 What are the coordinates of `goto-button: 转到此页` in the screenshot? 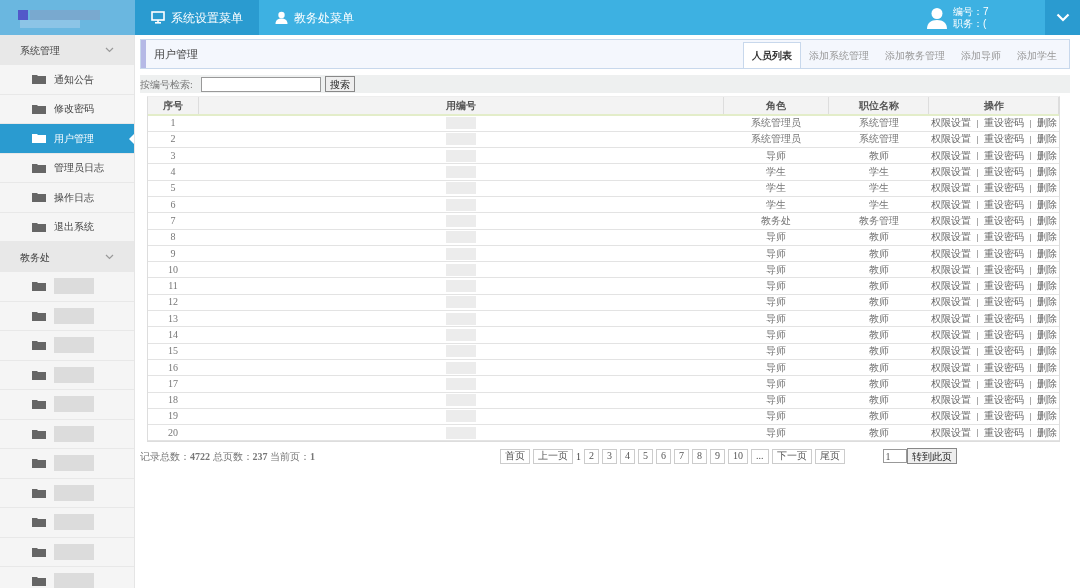 It's located at (931, 456).